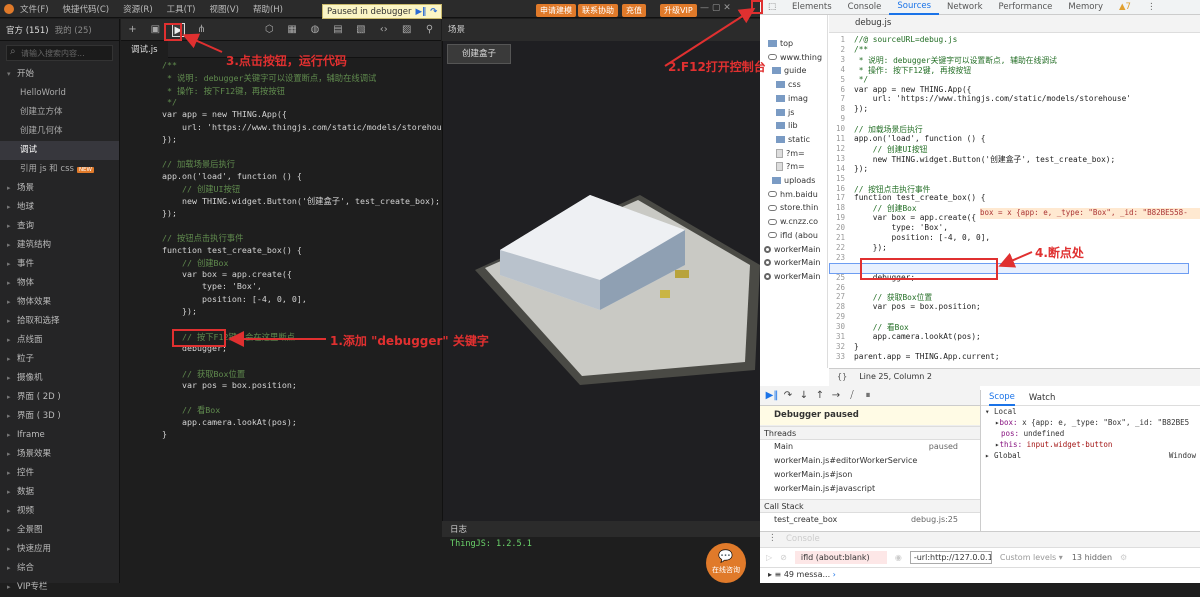 This screenshot has width=1200, height=597. What do you see at coordinates (837, 356) in the screenshot?
I see `line-number: 33` at bounding box center [837, 356].